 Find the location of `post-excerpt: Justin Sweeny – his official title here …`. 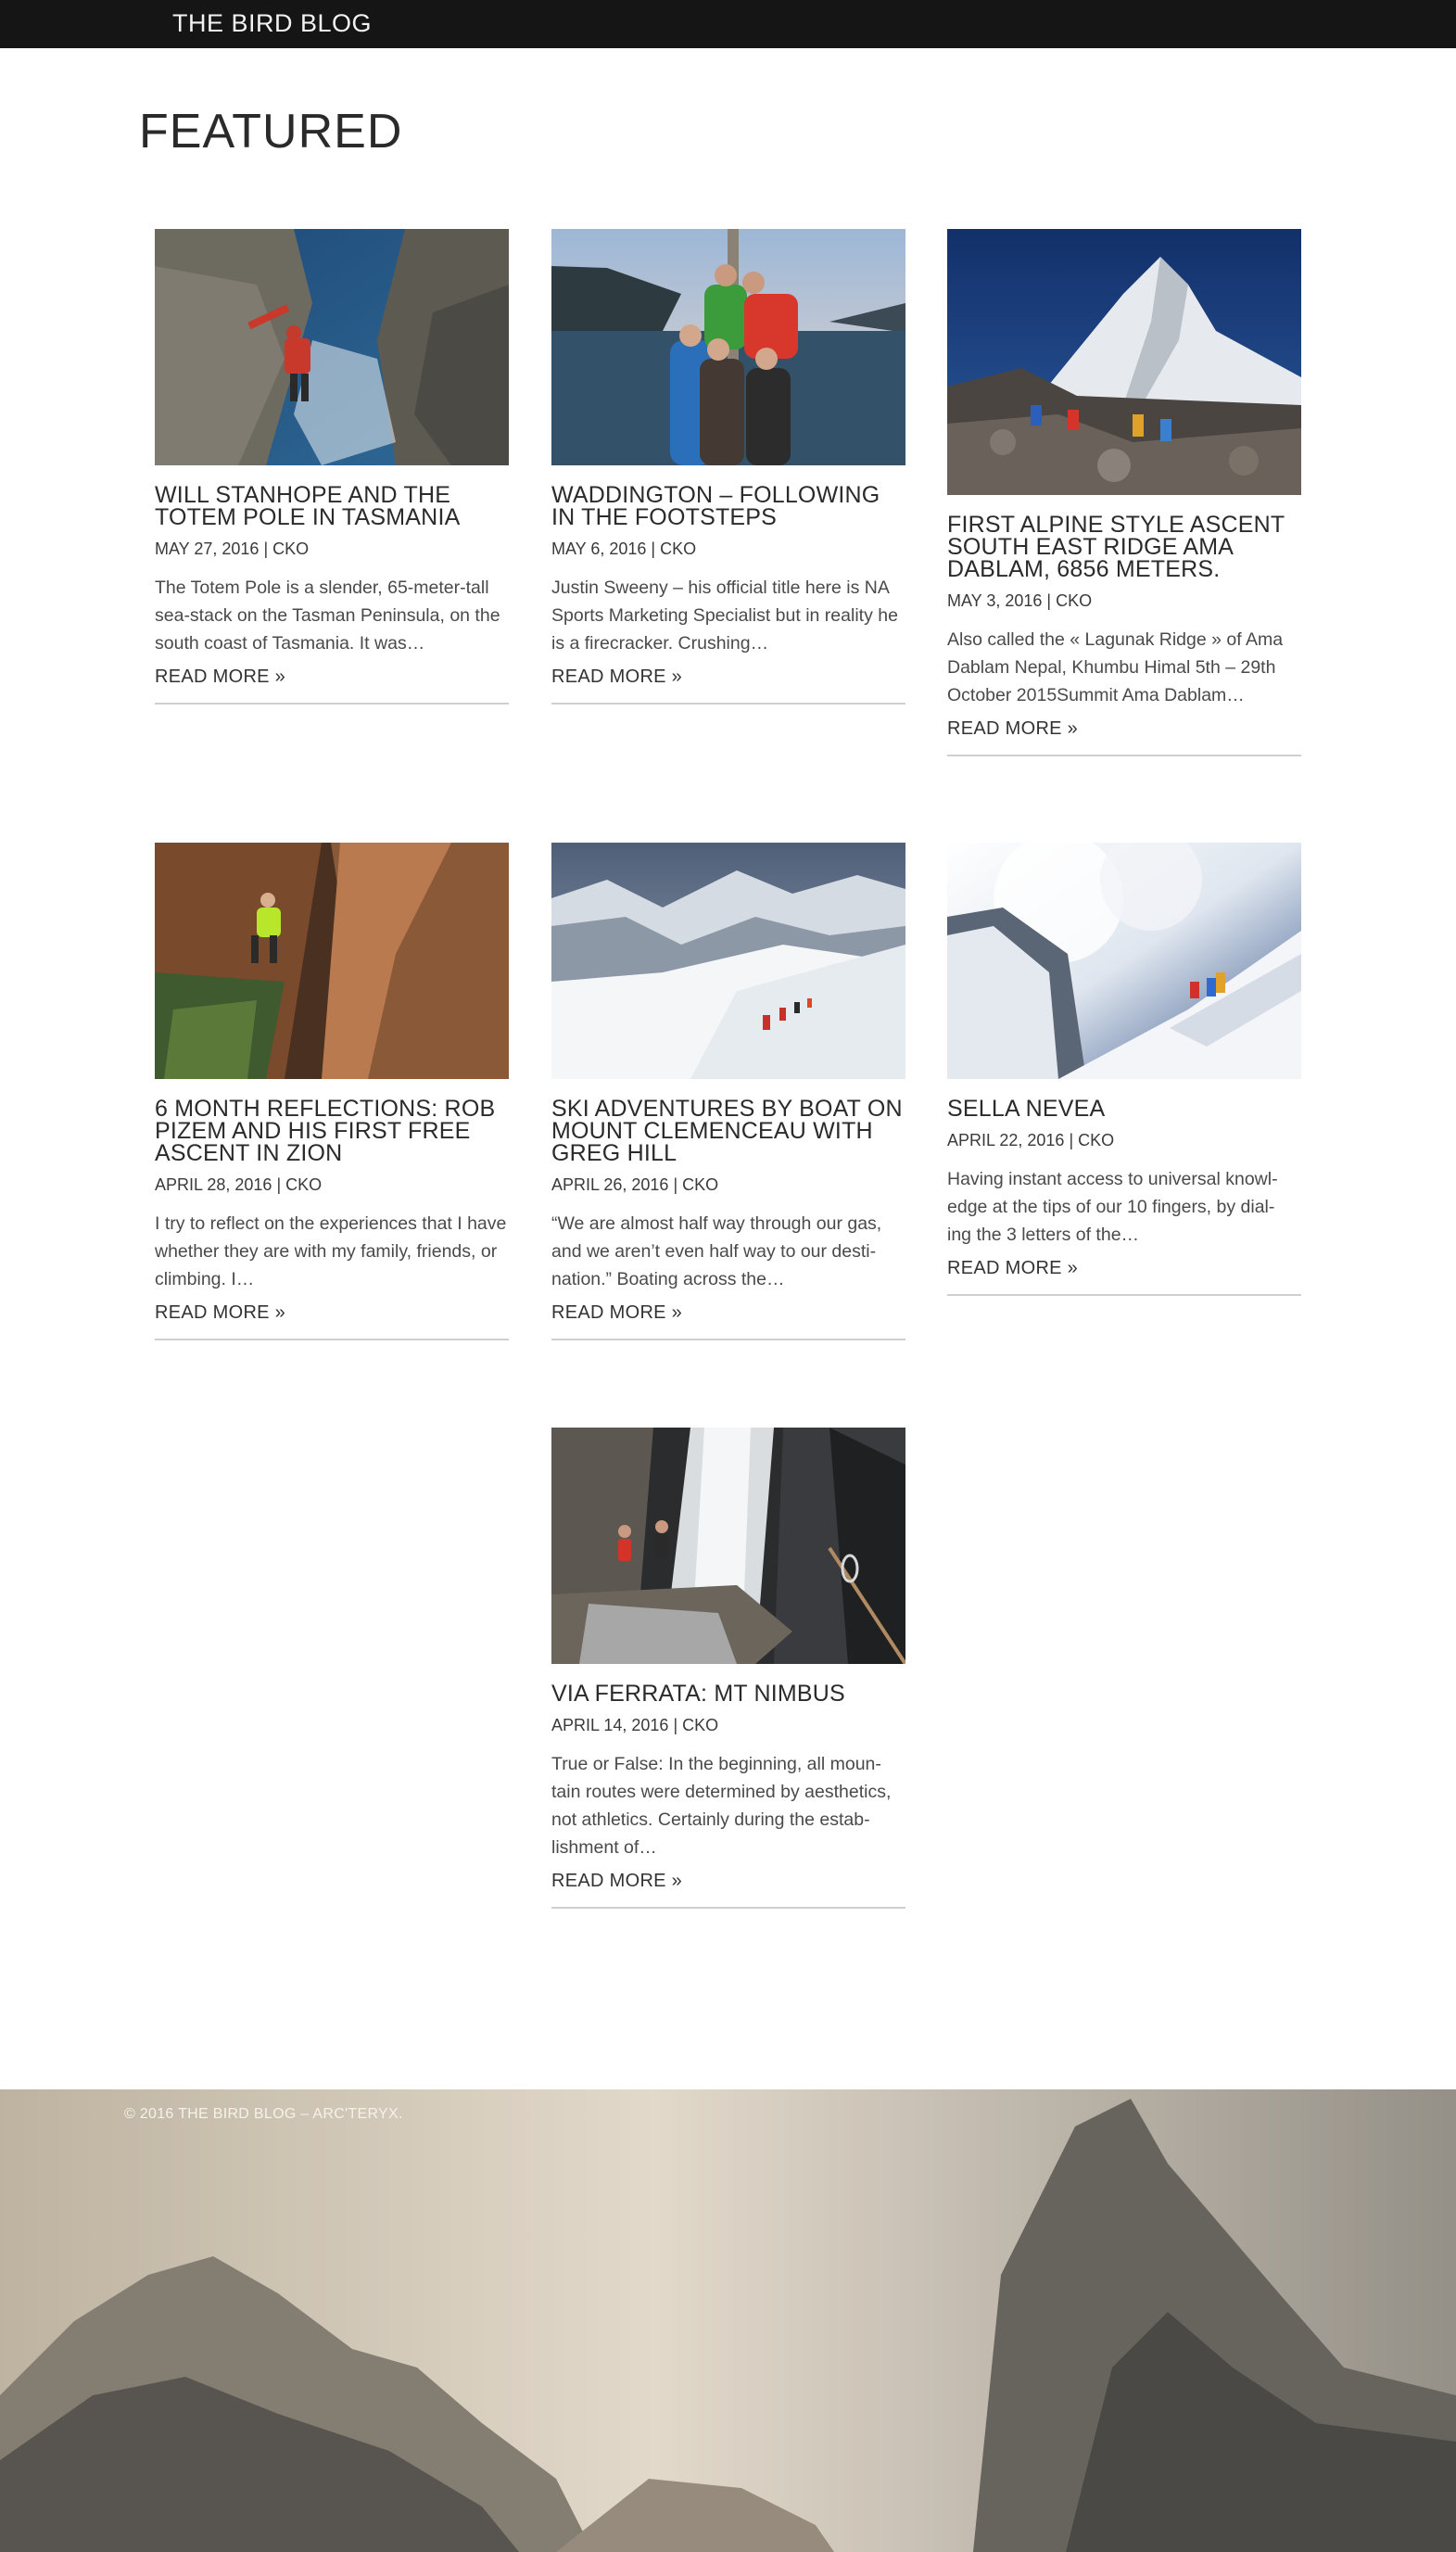

post-excerpt: Justin Sweeny – his official title here … is located at coordinates (724, 616).